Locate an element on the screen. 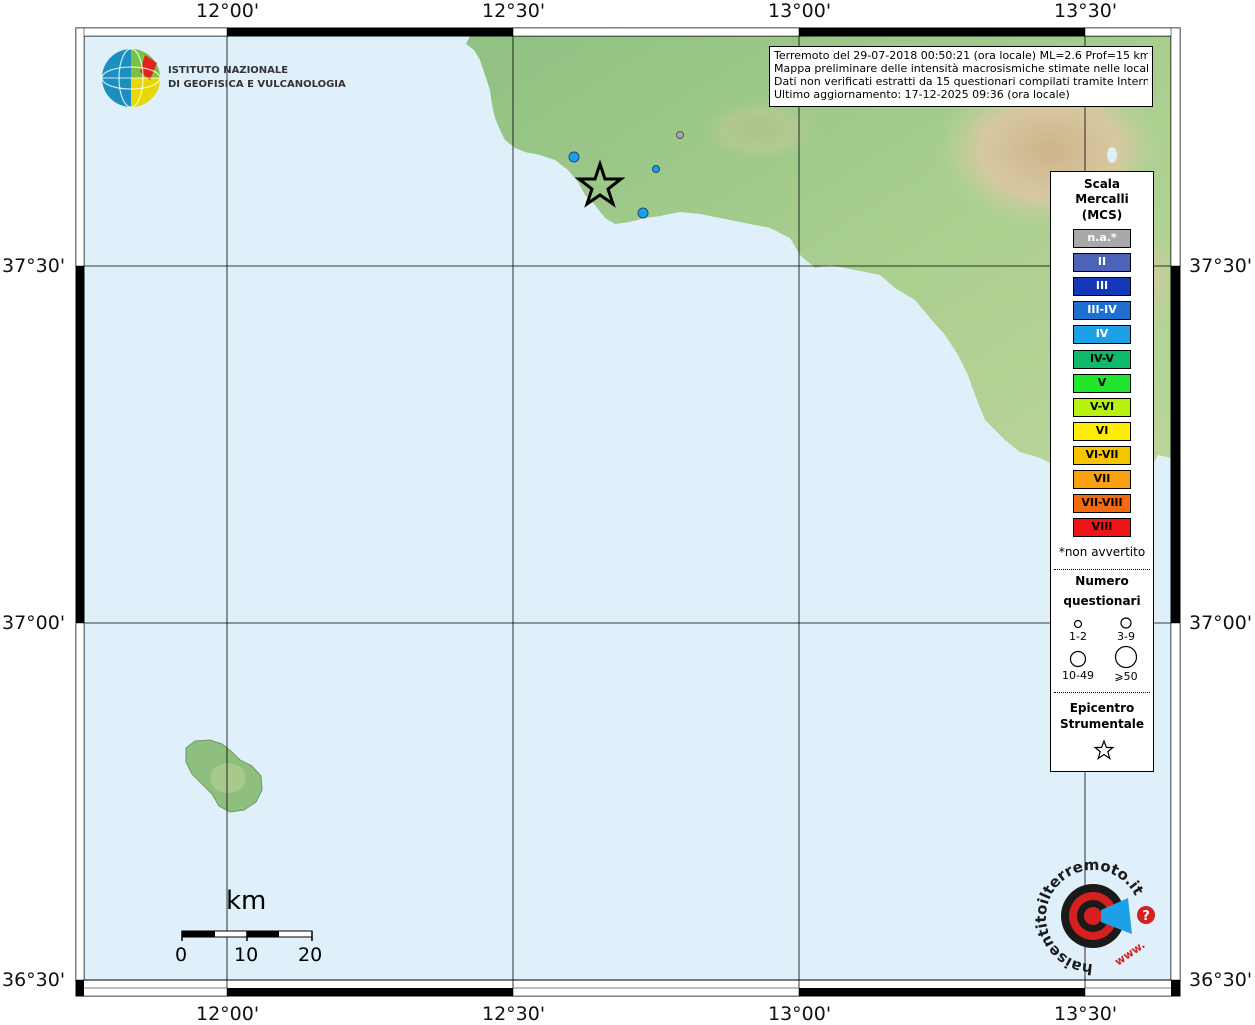  lat-label-left: 37°00' is located at coordinates (34, 623).